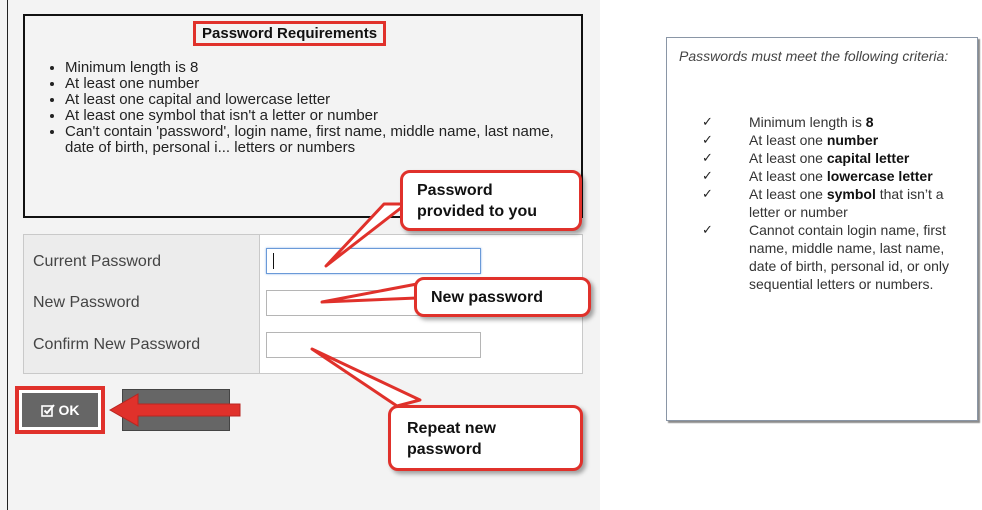 The width and height of the screenshot is (982, 510). I want to click on requirement-item: Minimum length is 8, so click(310, 68).